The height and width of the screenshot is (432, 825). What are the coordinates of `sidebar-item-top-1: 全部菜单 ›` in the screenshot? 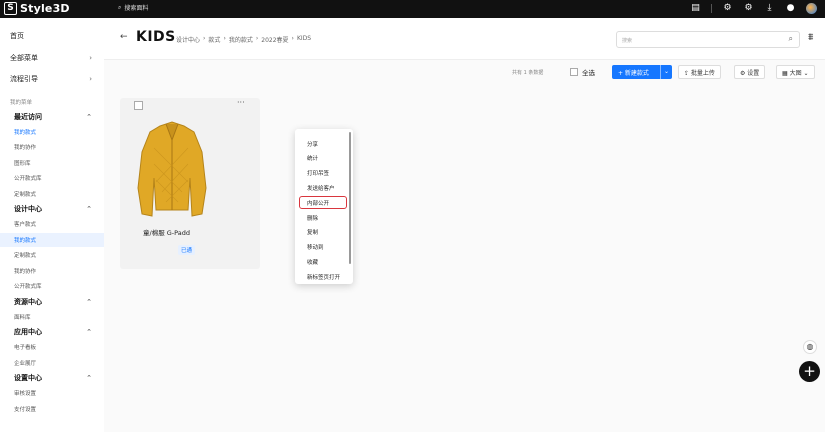 It's located at (52, 58).